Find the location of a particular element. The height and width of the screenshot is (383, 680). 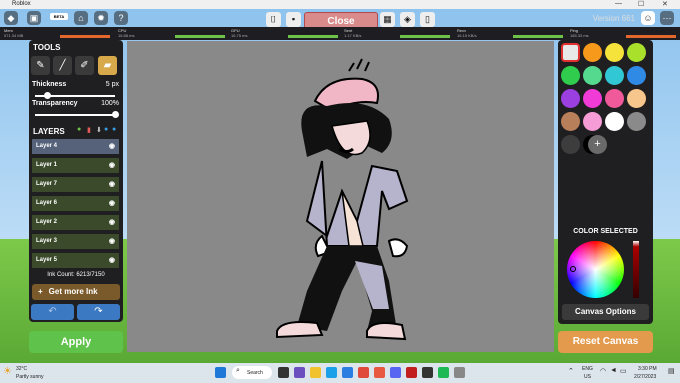

stat-cpu-graph is located at coordinates (200, 36).